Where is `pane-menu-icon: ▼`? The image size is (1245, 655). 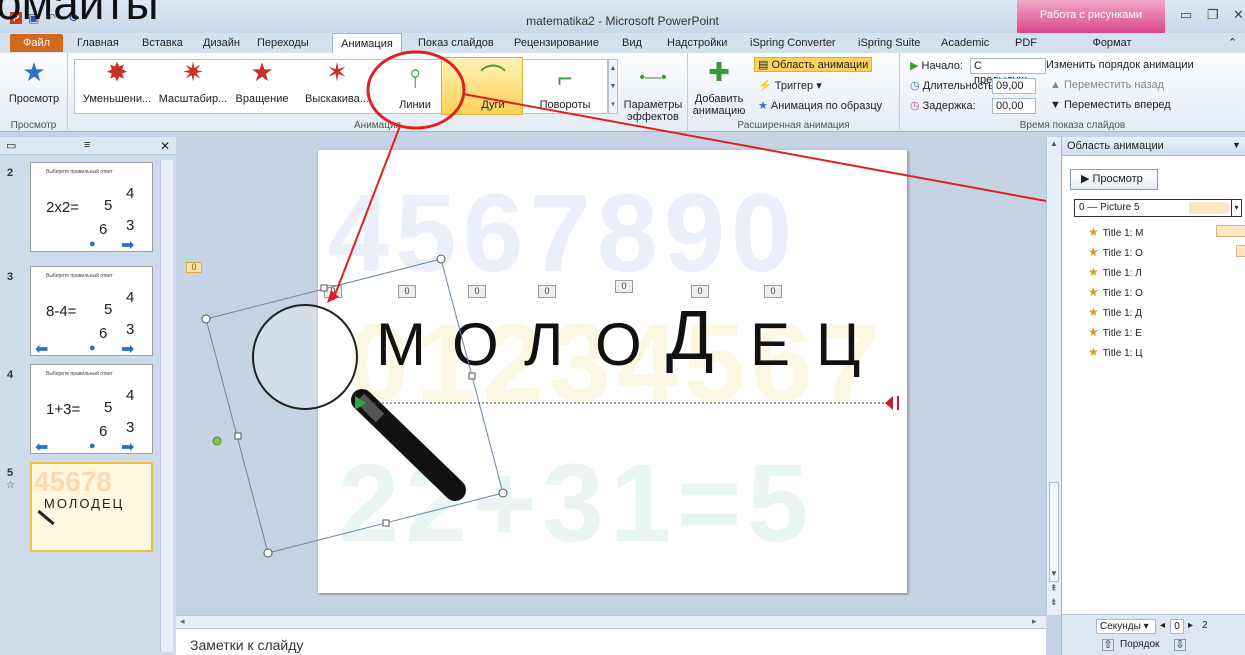 pane-menu-icon: ▼ is located at coordinates (1236, 145).